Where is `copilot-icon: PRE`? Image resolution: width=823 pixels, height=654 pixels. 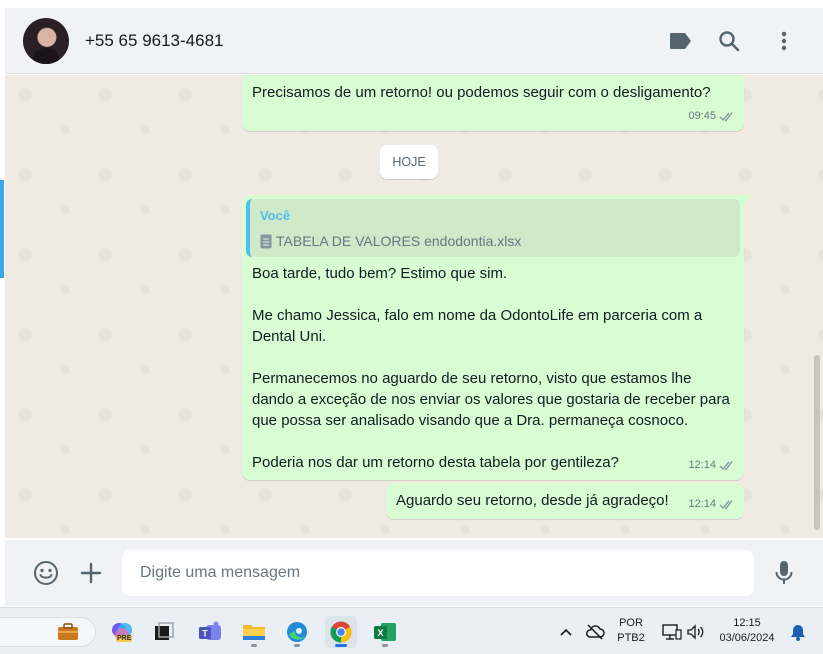 copilot-icon: PRE is located at coordinates (122, 632).